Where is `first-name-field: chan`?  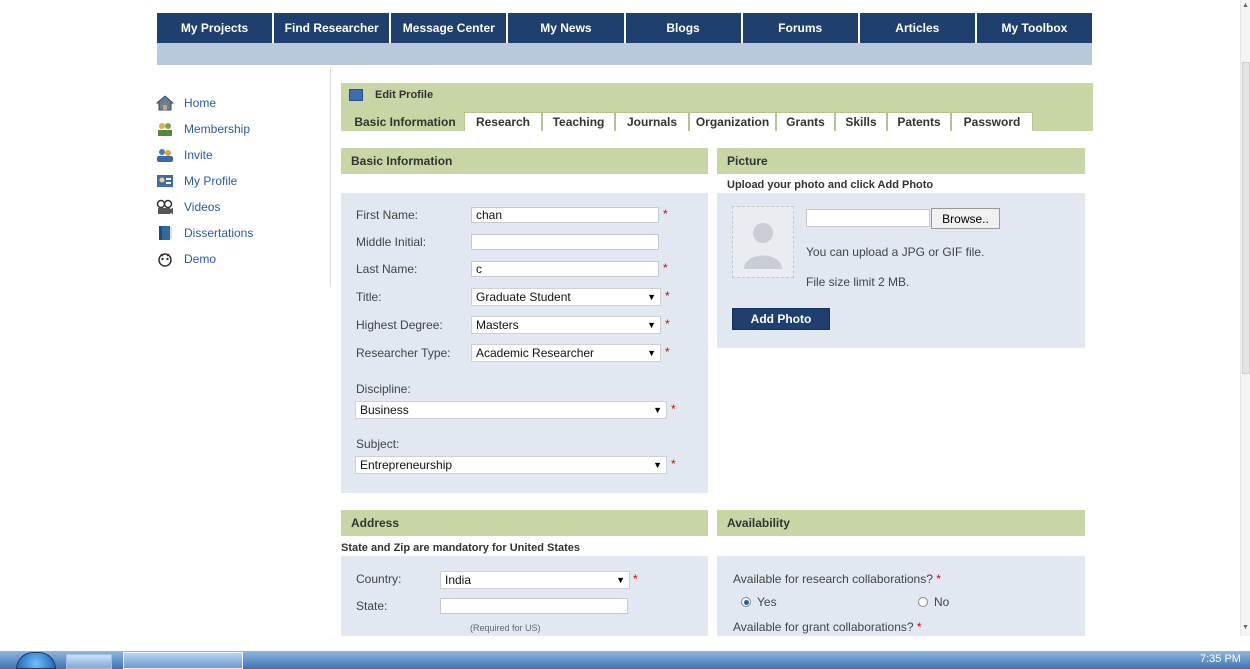
first-name-field: chan is located at coordinates (565, 215).